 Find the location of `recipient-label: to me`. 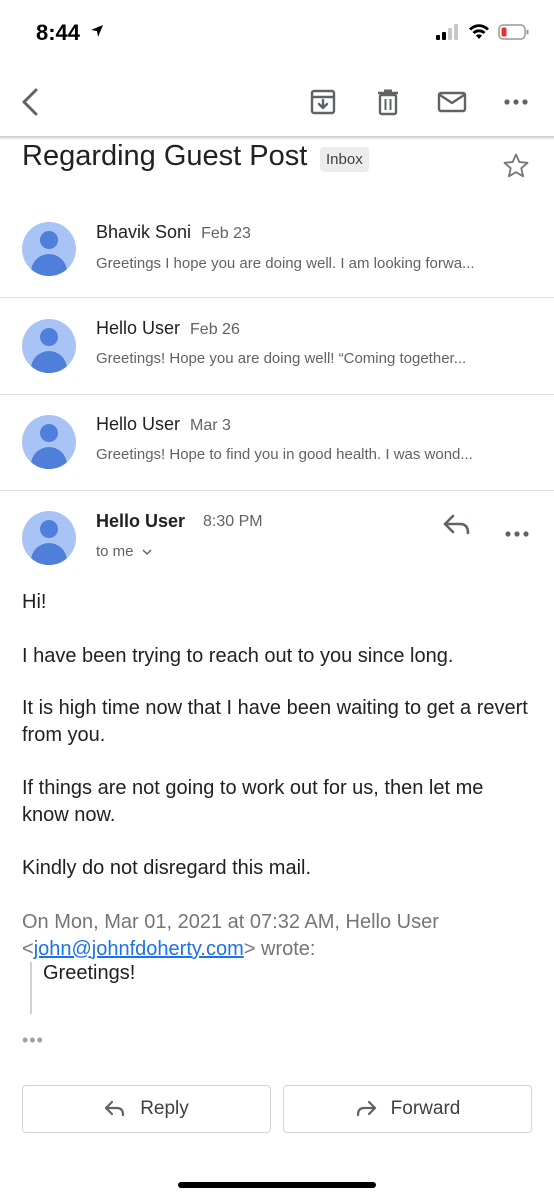

recipient-label: to me is located at coordinates (115, 551).